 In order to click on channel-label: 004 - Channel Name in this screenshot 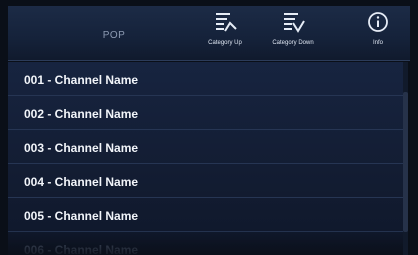, I will do `click(81, 182)`.